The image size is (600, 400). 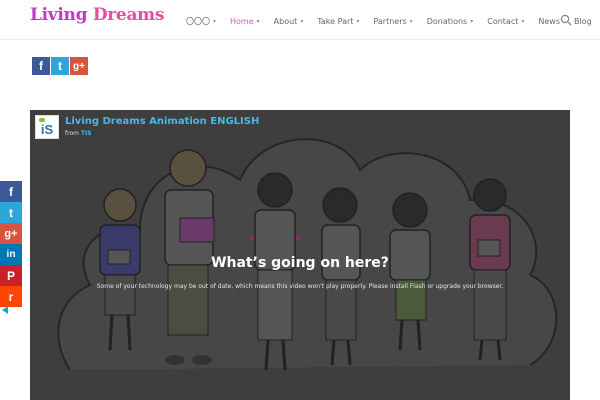 I want to click on nav-item-partners: Partners ▾, so click(x=392, y=21).